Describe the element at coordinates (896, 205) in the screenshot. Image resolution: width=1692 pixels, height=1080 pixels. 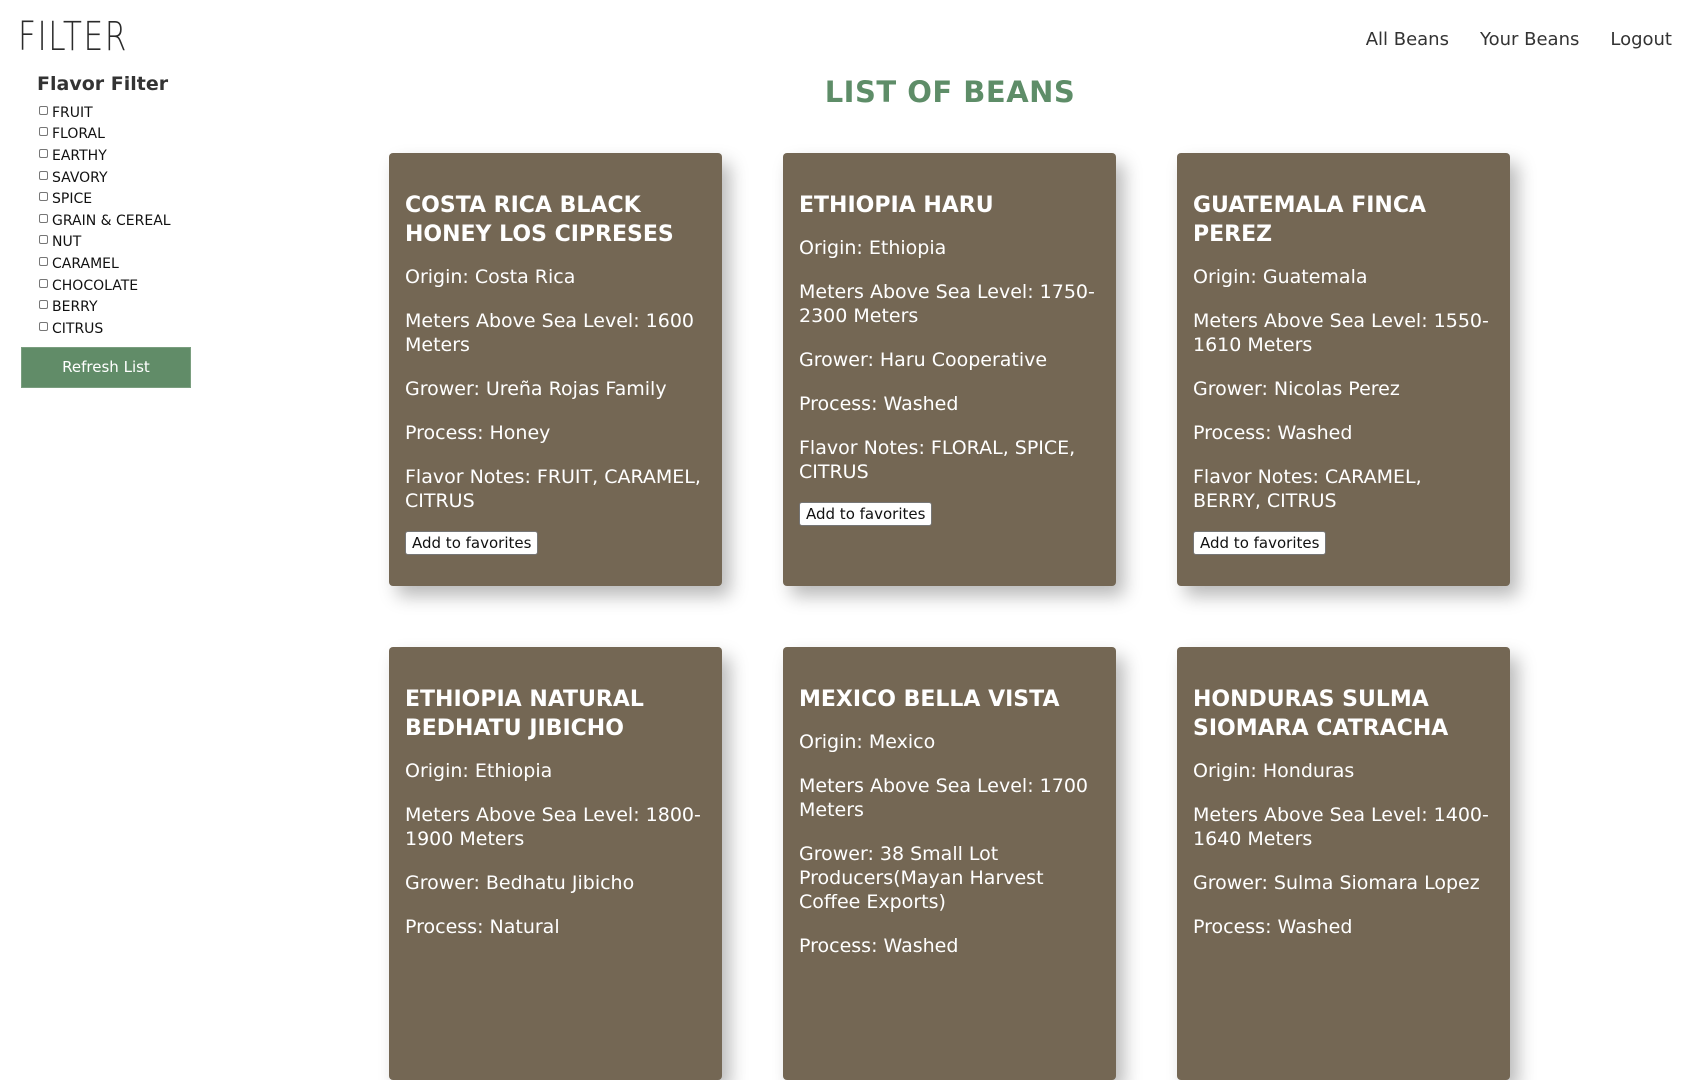
I see `bean-name: ETHIOPIA HARU` at that location.